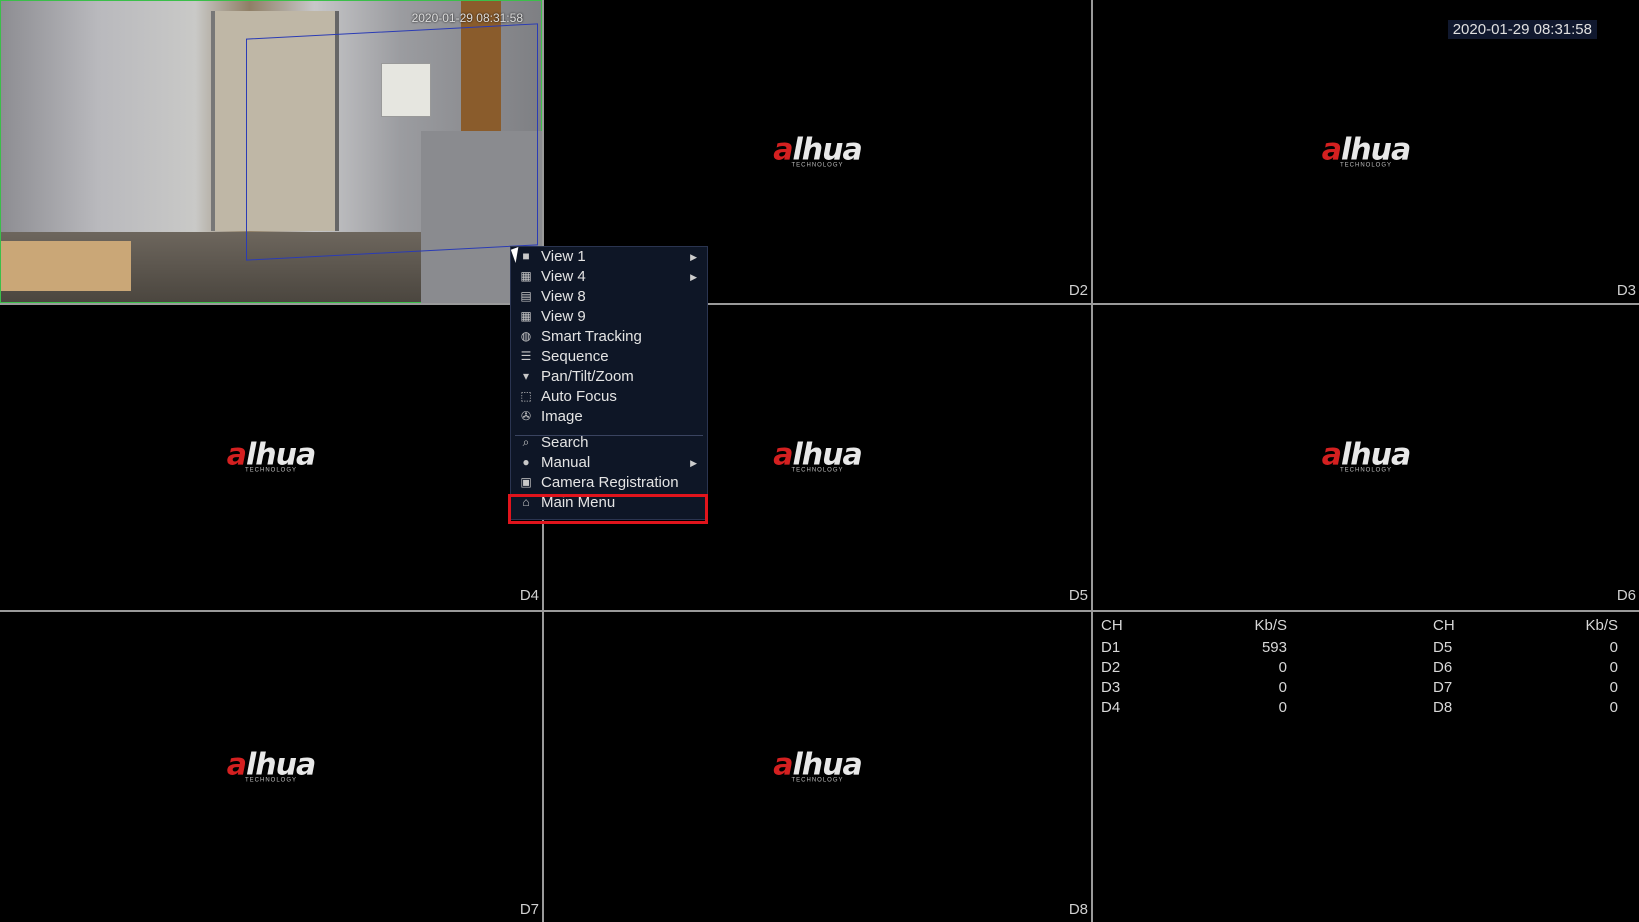  I want to click on channel-label: D6, so click(1626, 595).